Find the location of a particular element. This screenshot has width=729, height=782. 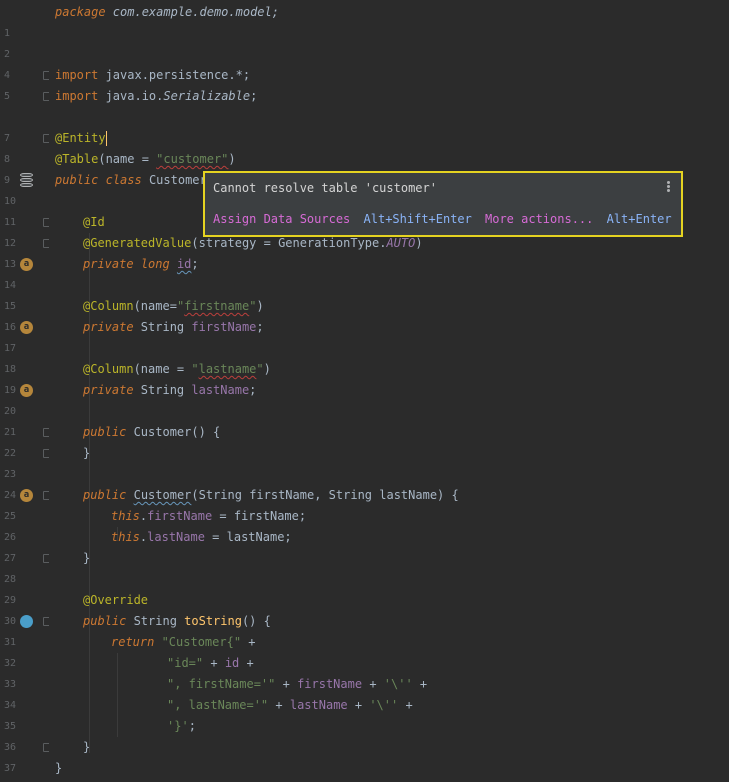

shortcut-label: Alt+Shift+Enter is located at coordinates (417, 219).